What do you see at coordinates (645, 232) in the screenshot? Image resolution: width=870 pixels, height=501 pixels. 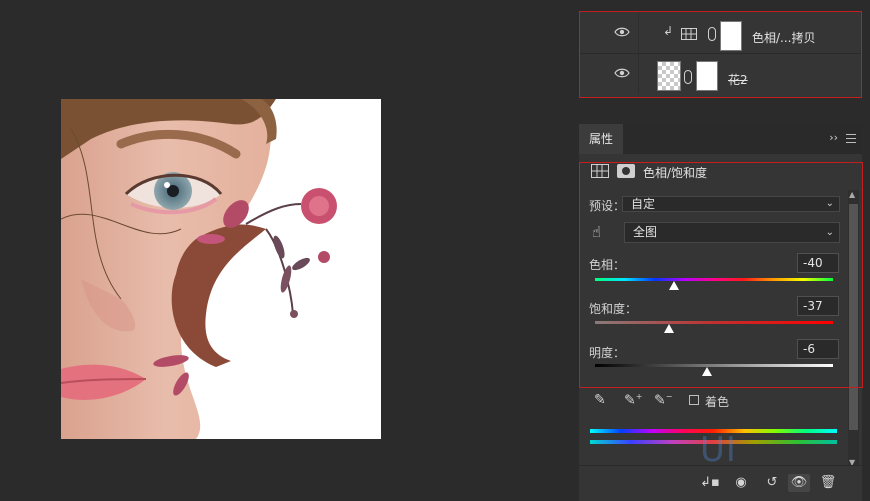 I see `range-value: 全图` at bounding box center [645, 232].